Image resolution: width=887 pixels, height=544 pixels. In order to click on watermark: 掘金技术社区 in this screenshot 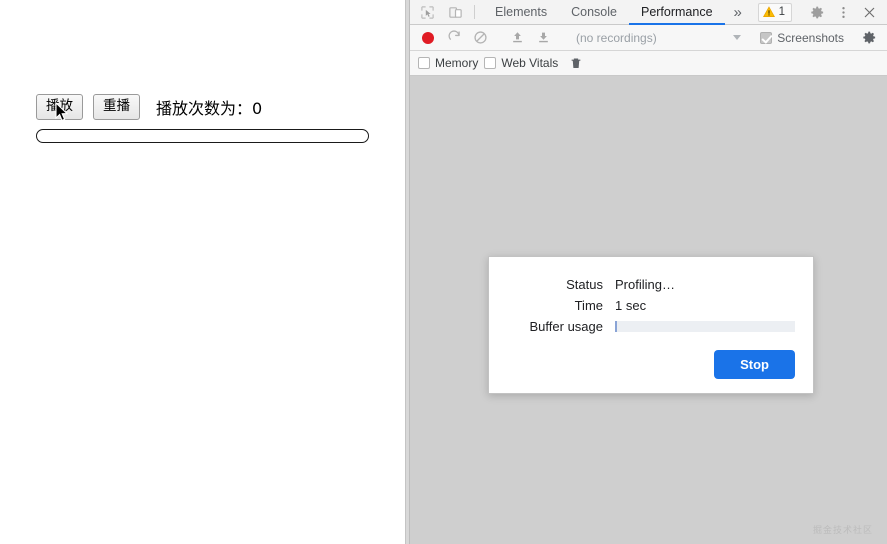, I will do `click(842, 531)`.